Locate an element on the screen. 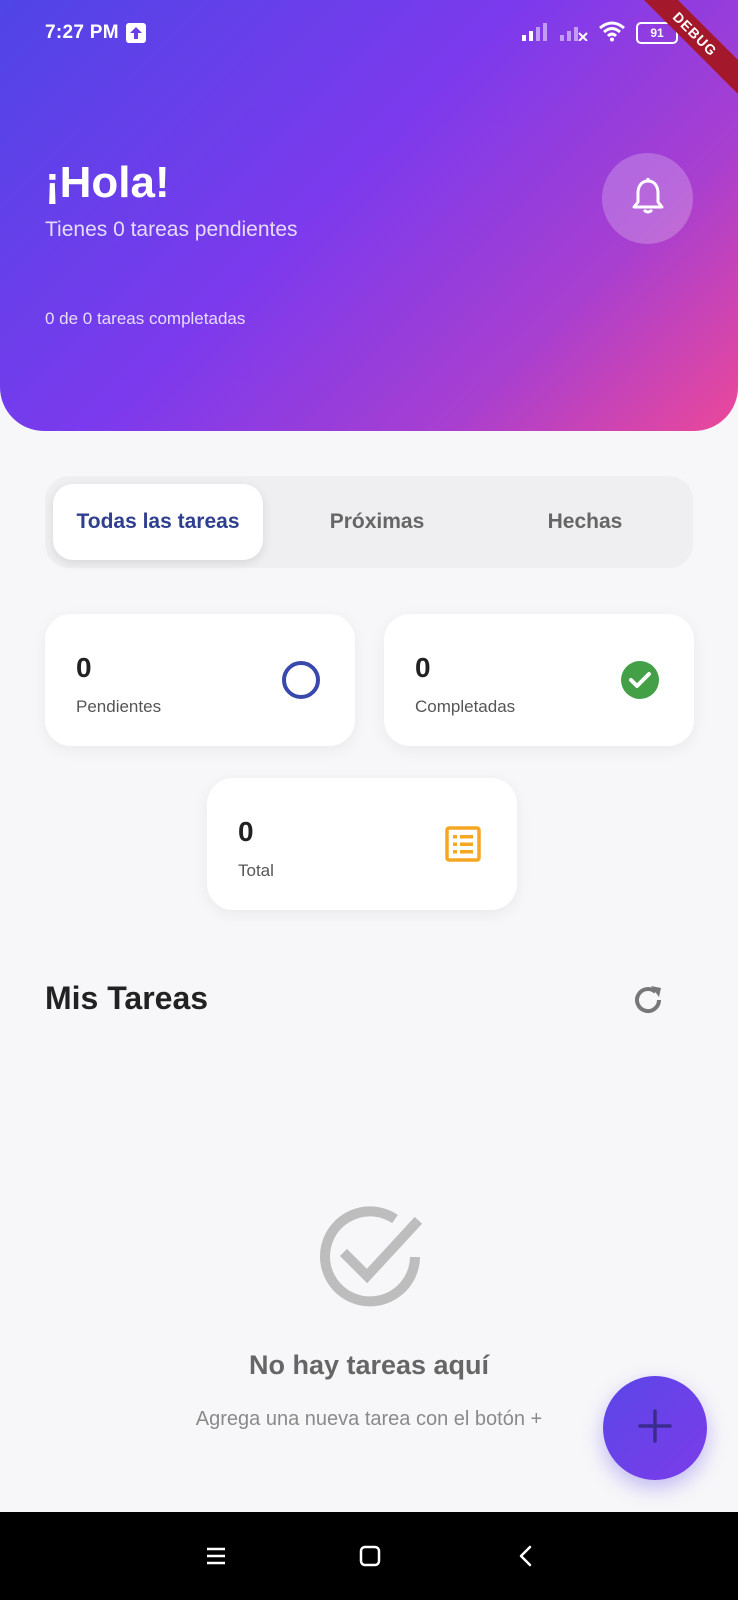 This screenshot has height=1600, width=738. status-icons: 91 is located at coordinates (600, 33).